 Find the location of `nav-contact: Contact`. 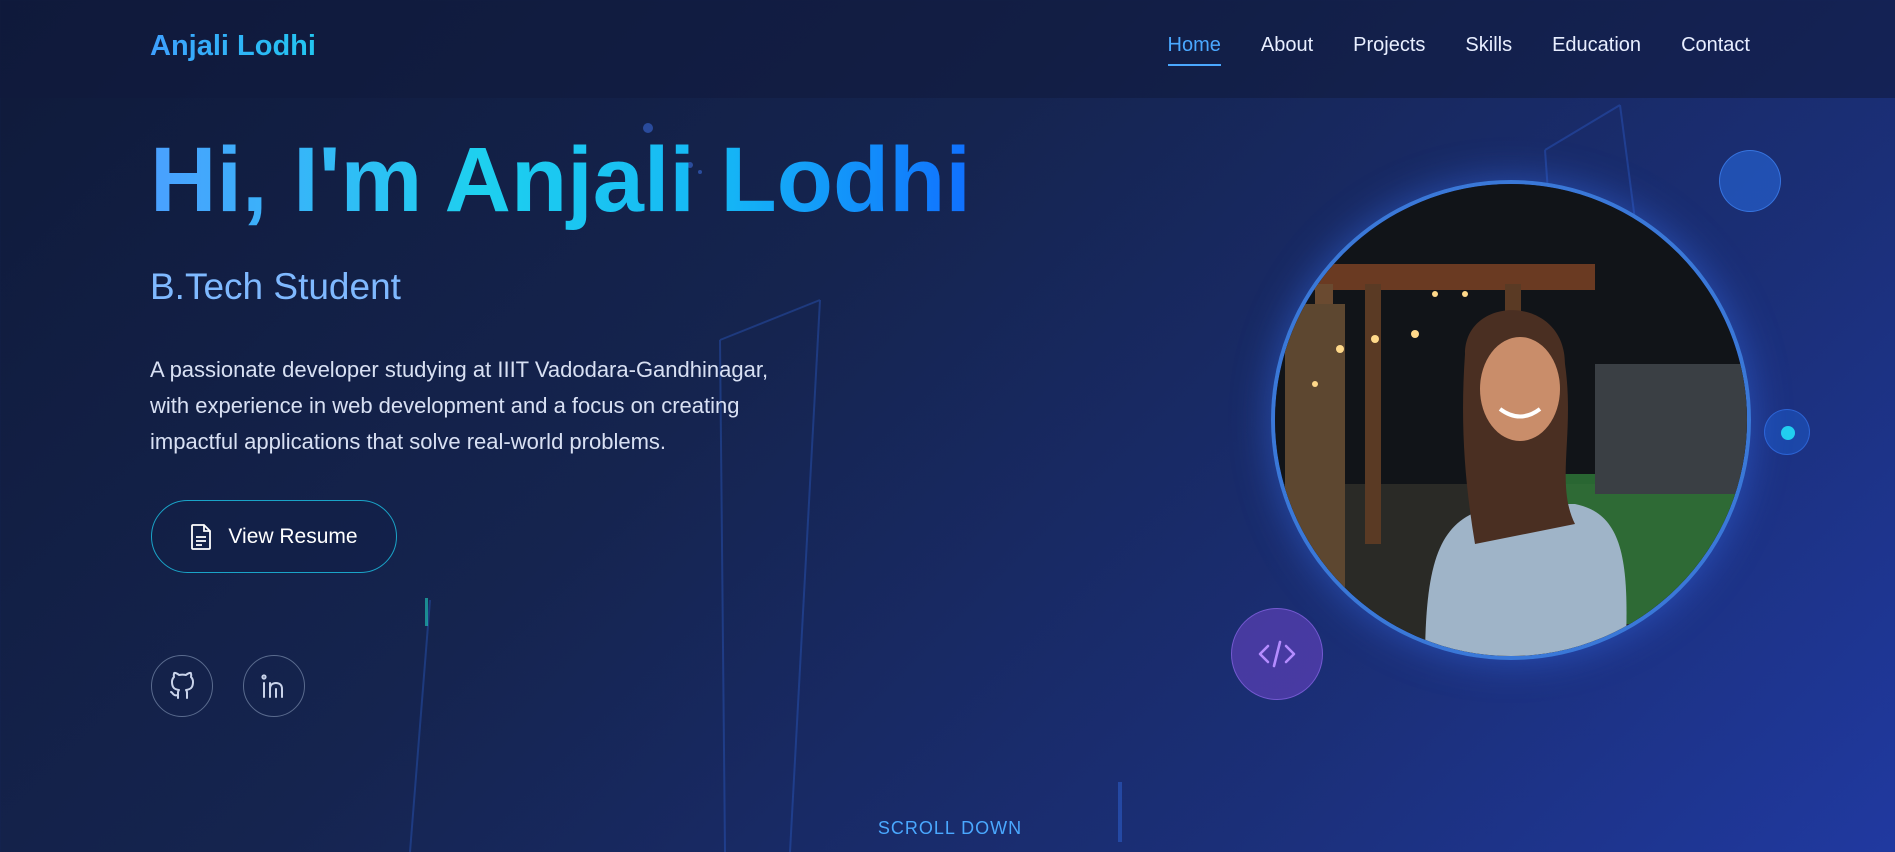

nav-contact: Contact is located at coordinates (1715, 50).